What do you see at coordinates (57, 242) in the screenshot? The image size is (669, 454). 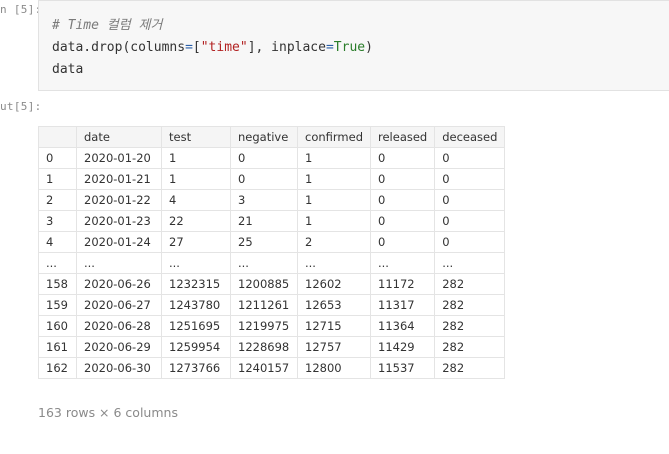 I see `row-index-cell: 4` at bounding box center [57, 242].